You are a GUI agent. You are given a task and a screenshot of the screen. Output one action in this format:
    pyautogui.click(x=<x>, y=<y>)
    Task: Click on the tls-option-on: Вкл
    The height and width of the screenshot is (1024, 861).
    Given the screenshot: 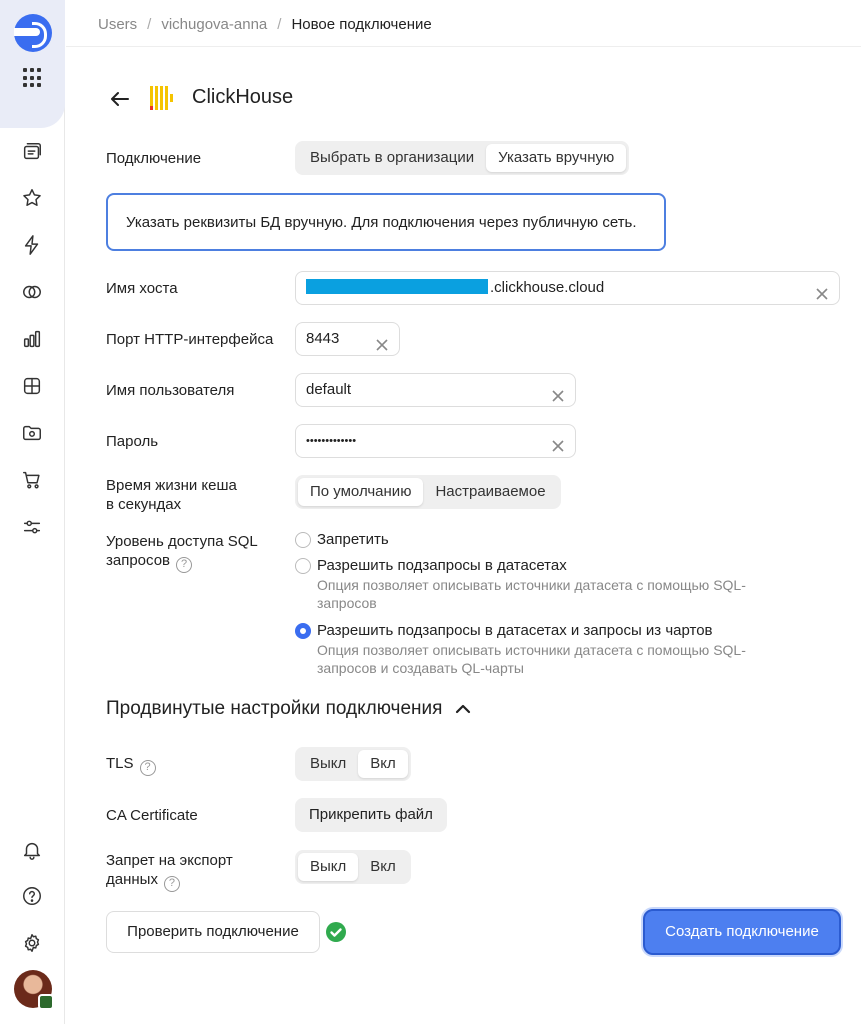 What is the action you would take?
    pyautogui.click(x=383, y=764)
    